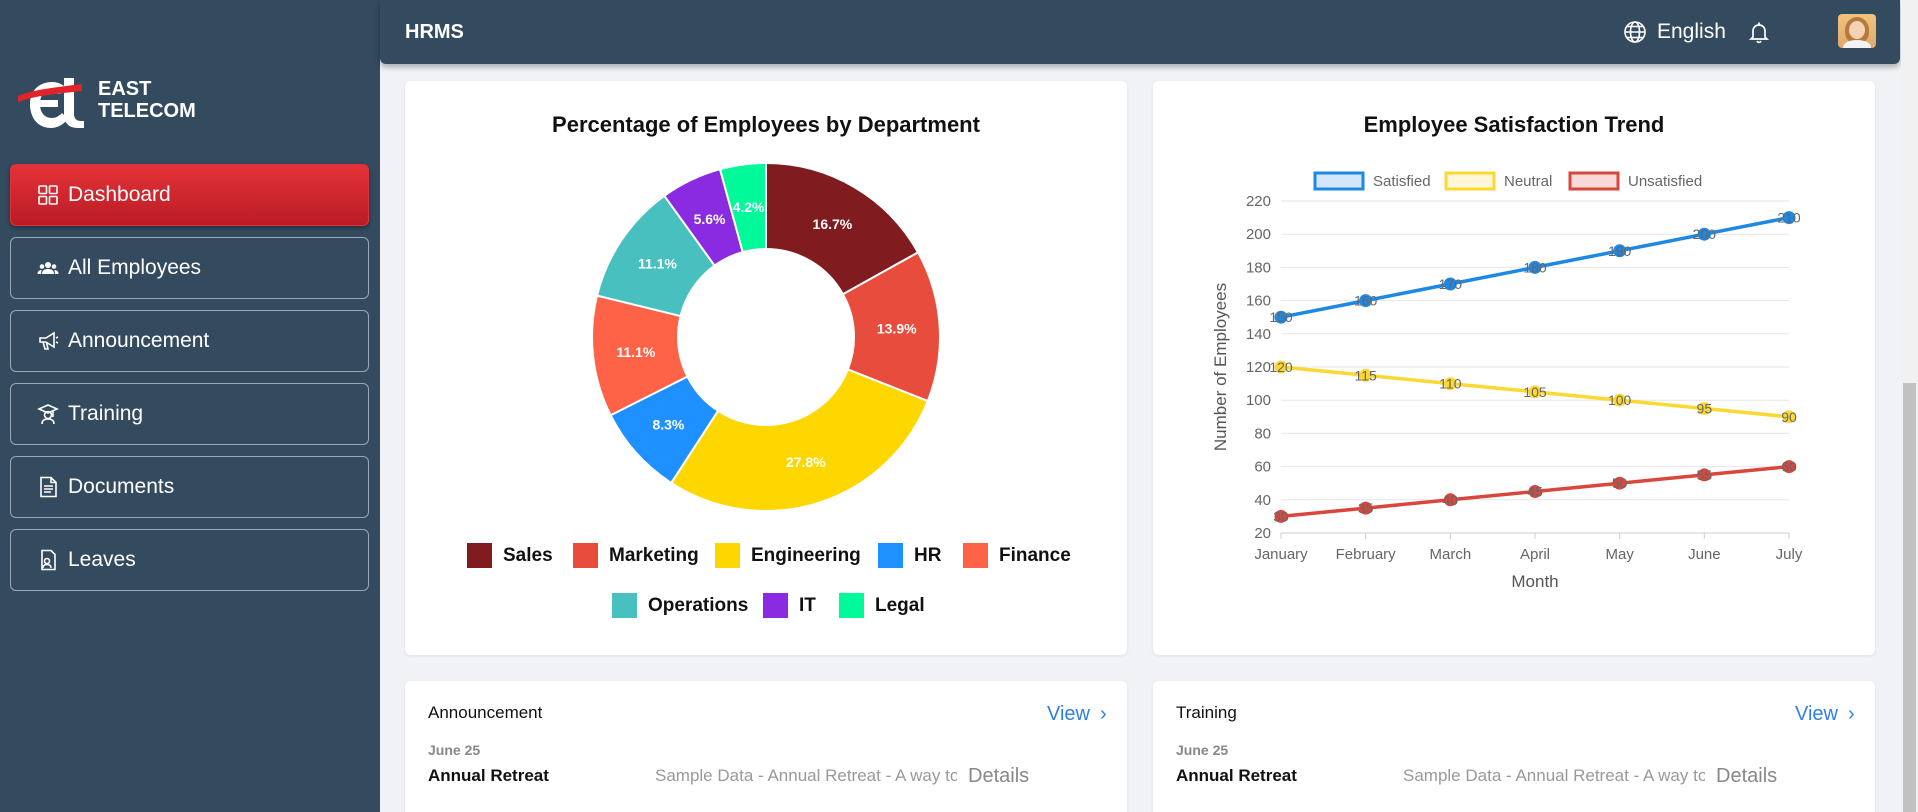 This screenshot has height=812, width=1918. Describe the element at coordinates (189, 487) in the screenshot. I see `sidebar-item-documents: Documents` at that location.